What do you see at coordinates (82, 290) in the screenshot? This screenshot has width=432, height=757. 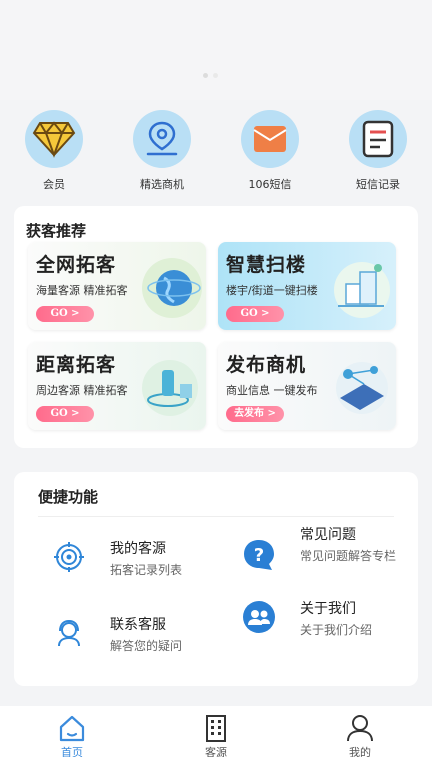 I see `tile-subtitle: 海量客源 精准拓客` at bounding box center [82, 290].